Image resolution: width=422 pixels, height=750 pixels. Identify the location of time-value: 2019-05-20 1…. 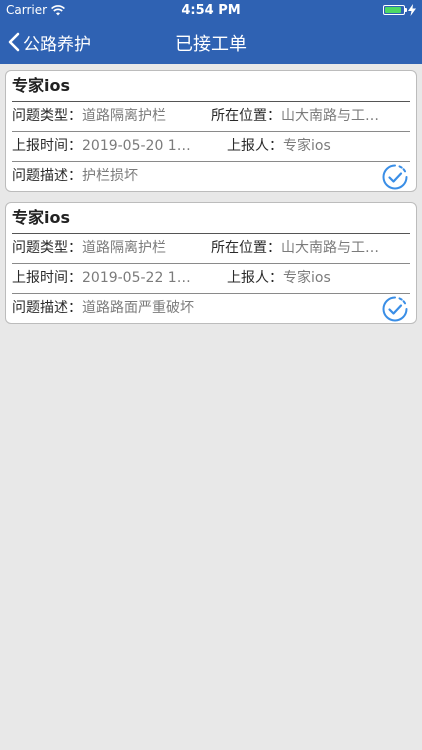
(136, 146).